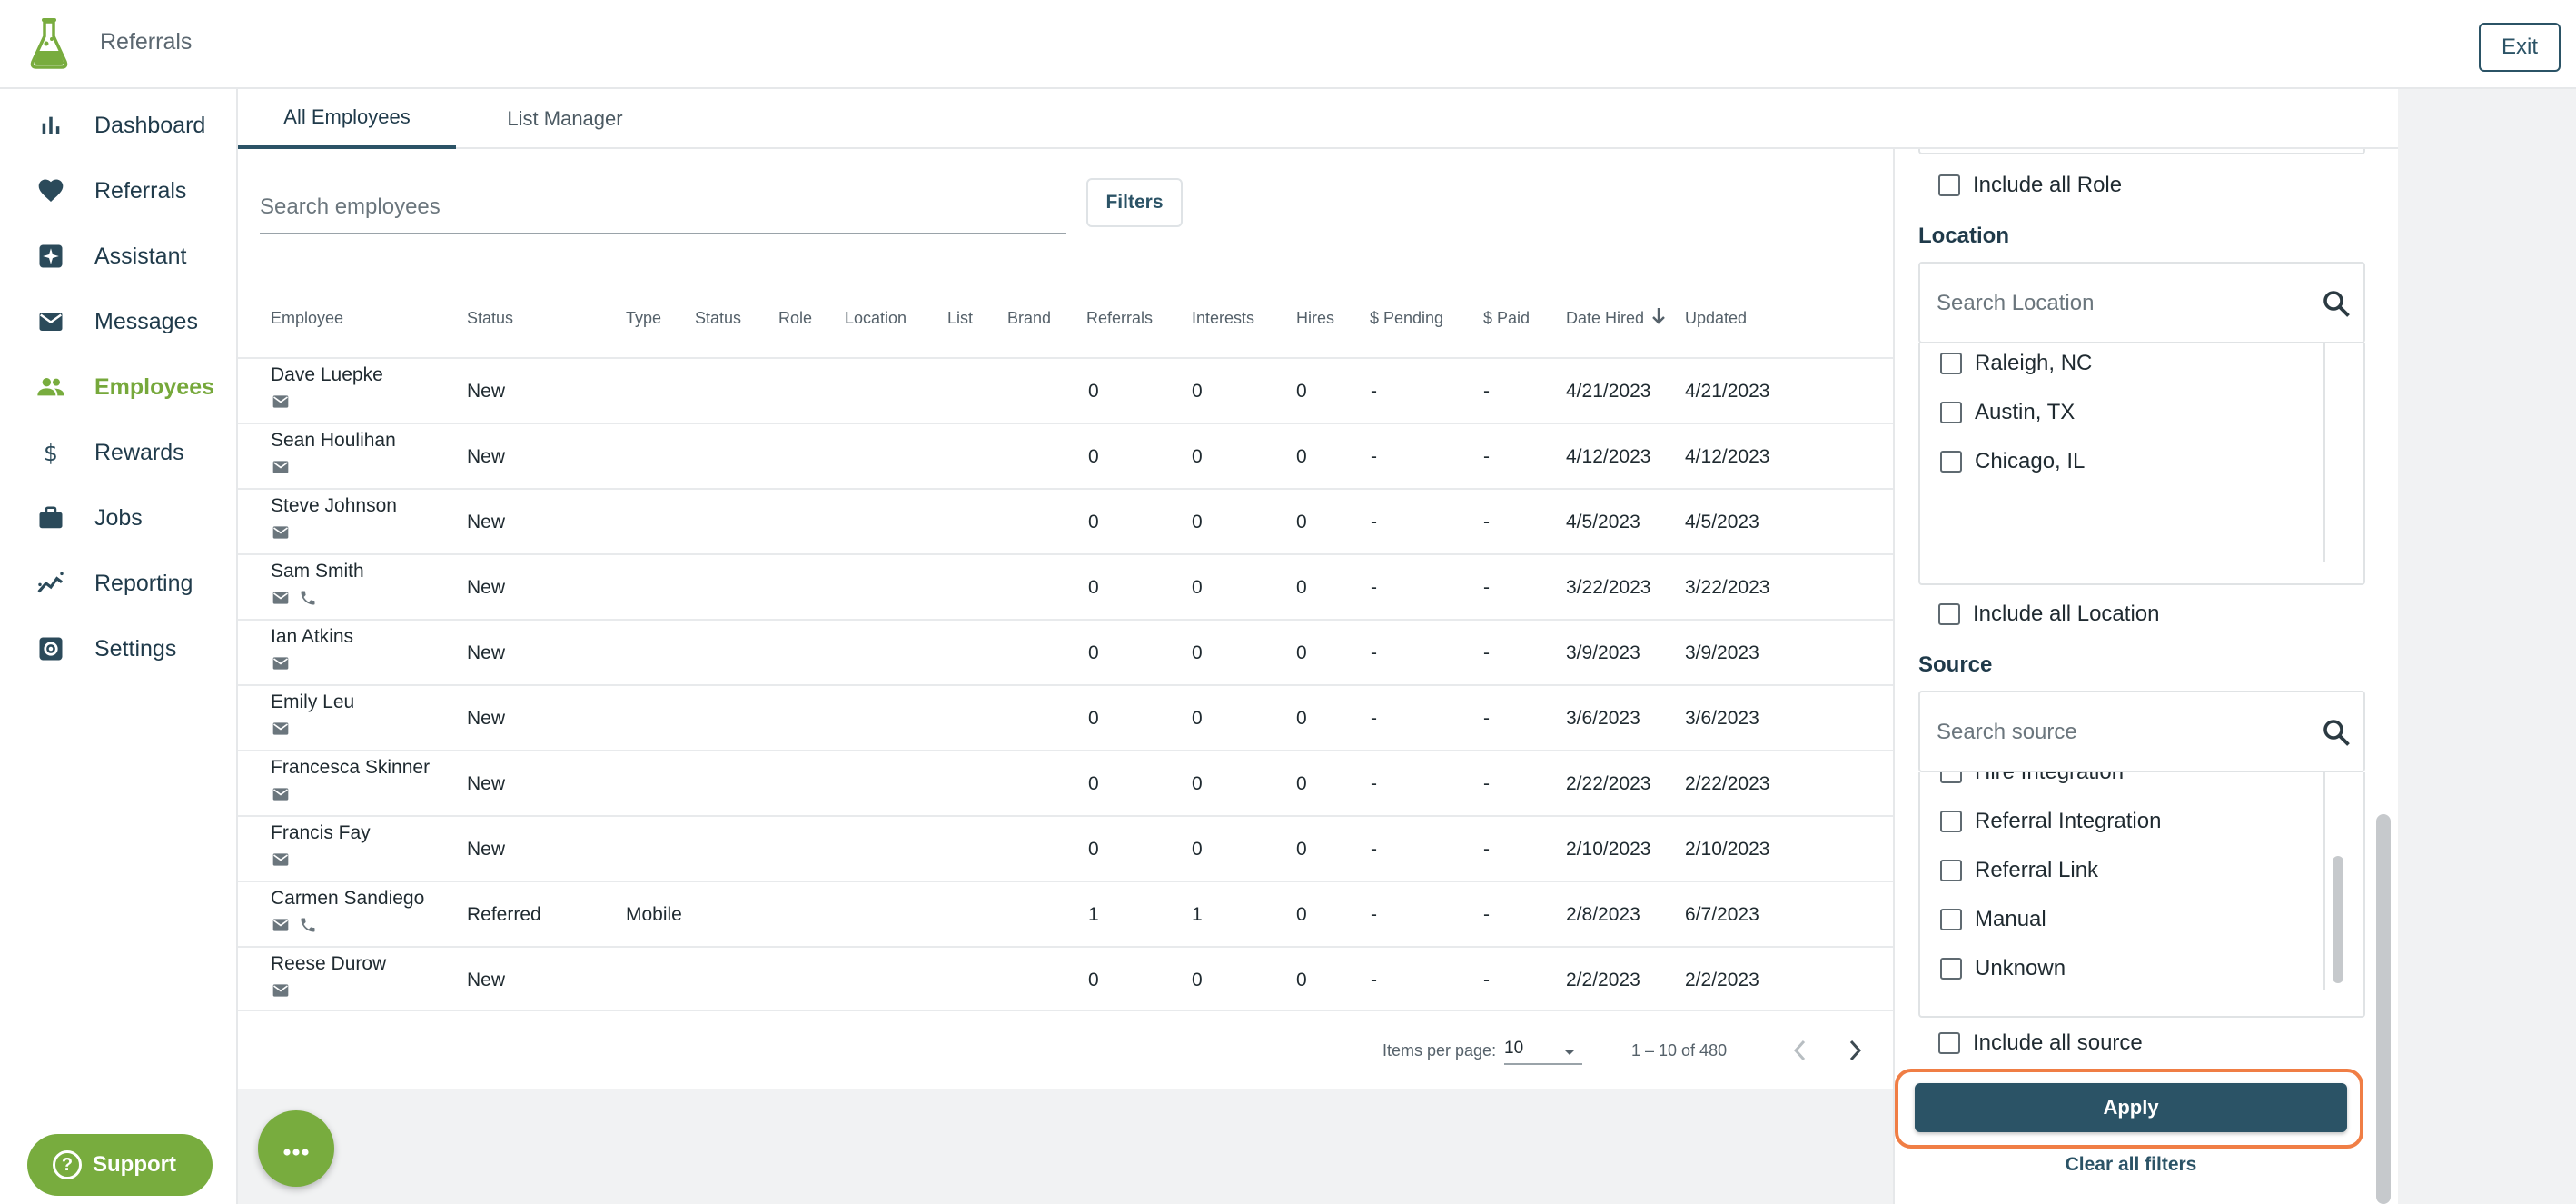 Image resolution: width=2576 pixels, height=1204 pixels. What do you see at coordinates (1119, 319) in the screenshot?
I see `column-header: Referrals` at bounding box center [1119, 319].